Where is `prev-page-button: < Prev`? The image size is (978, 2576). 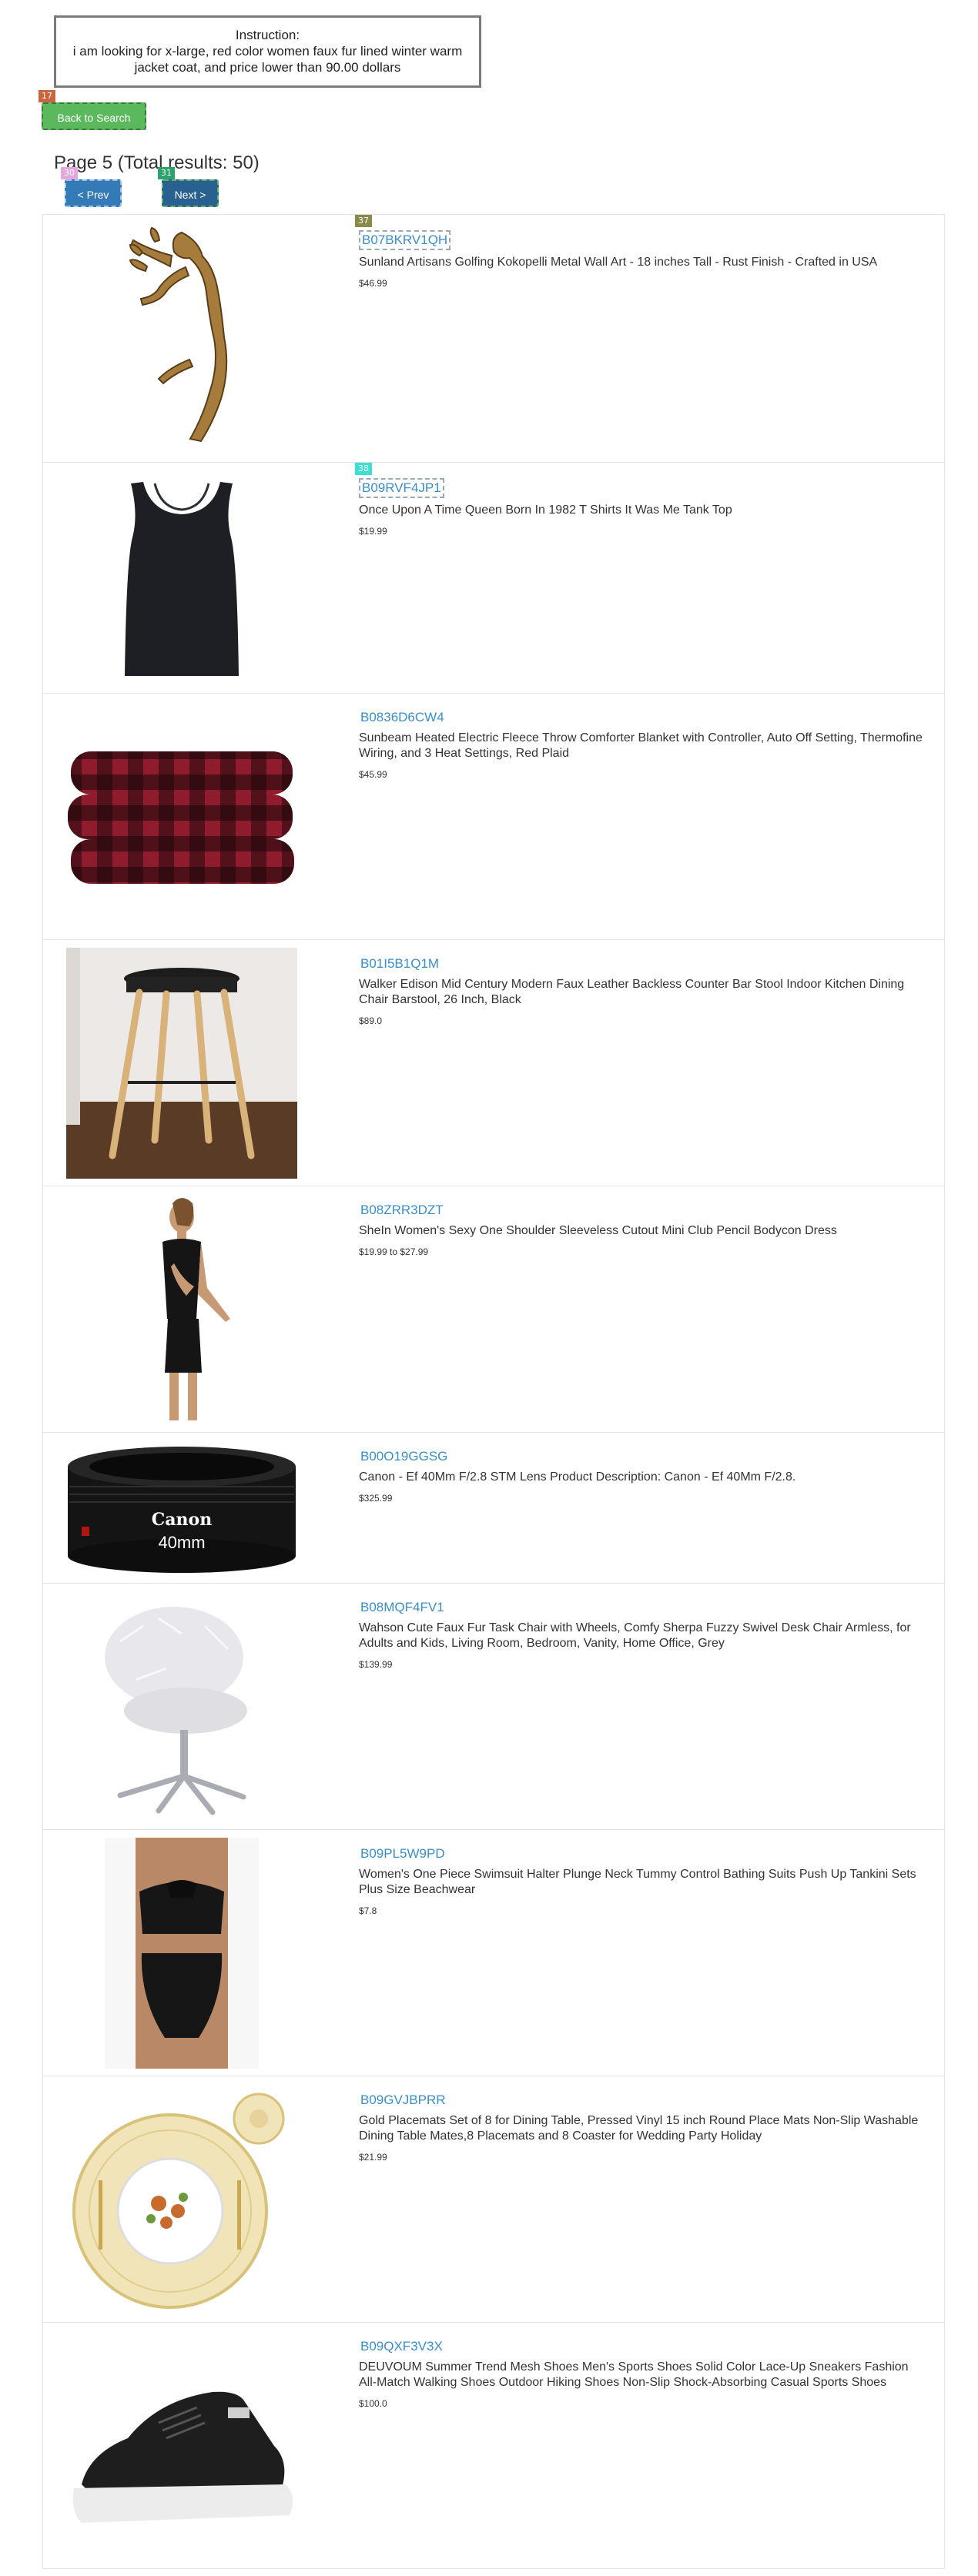 prev-page-button: < Prev is located at coordinates (93, 193).